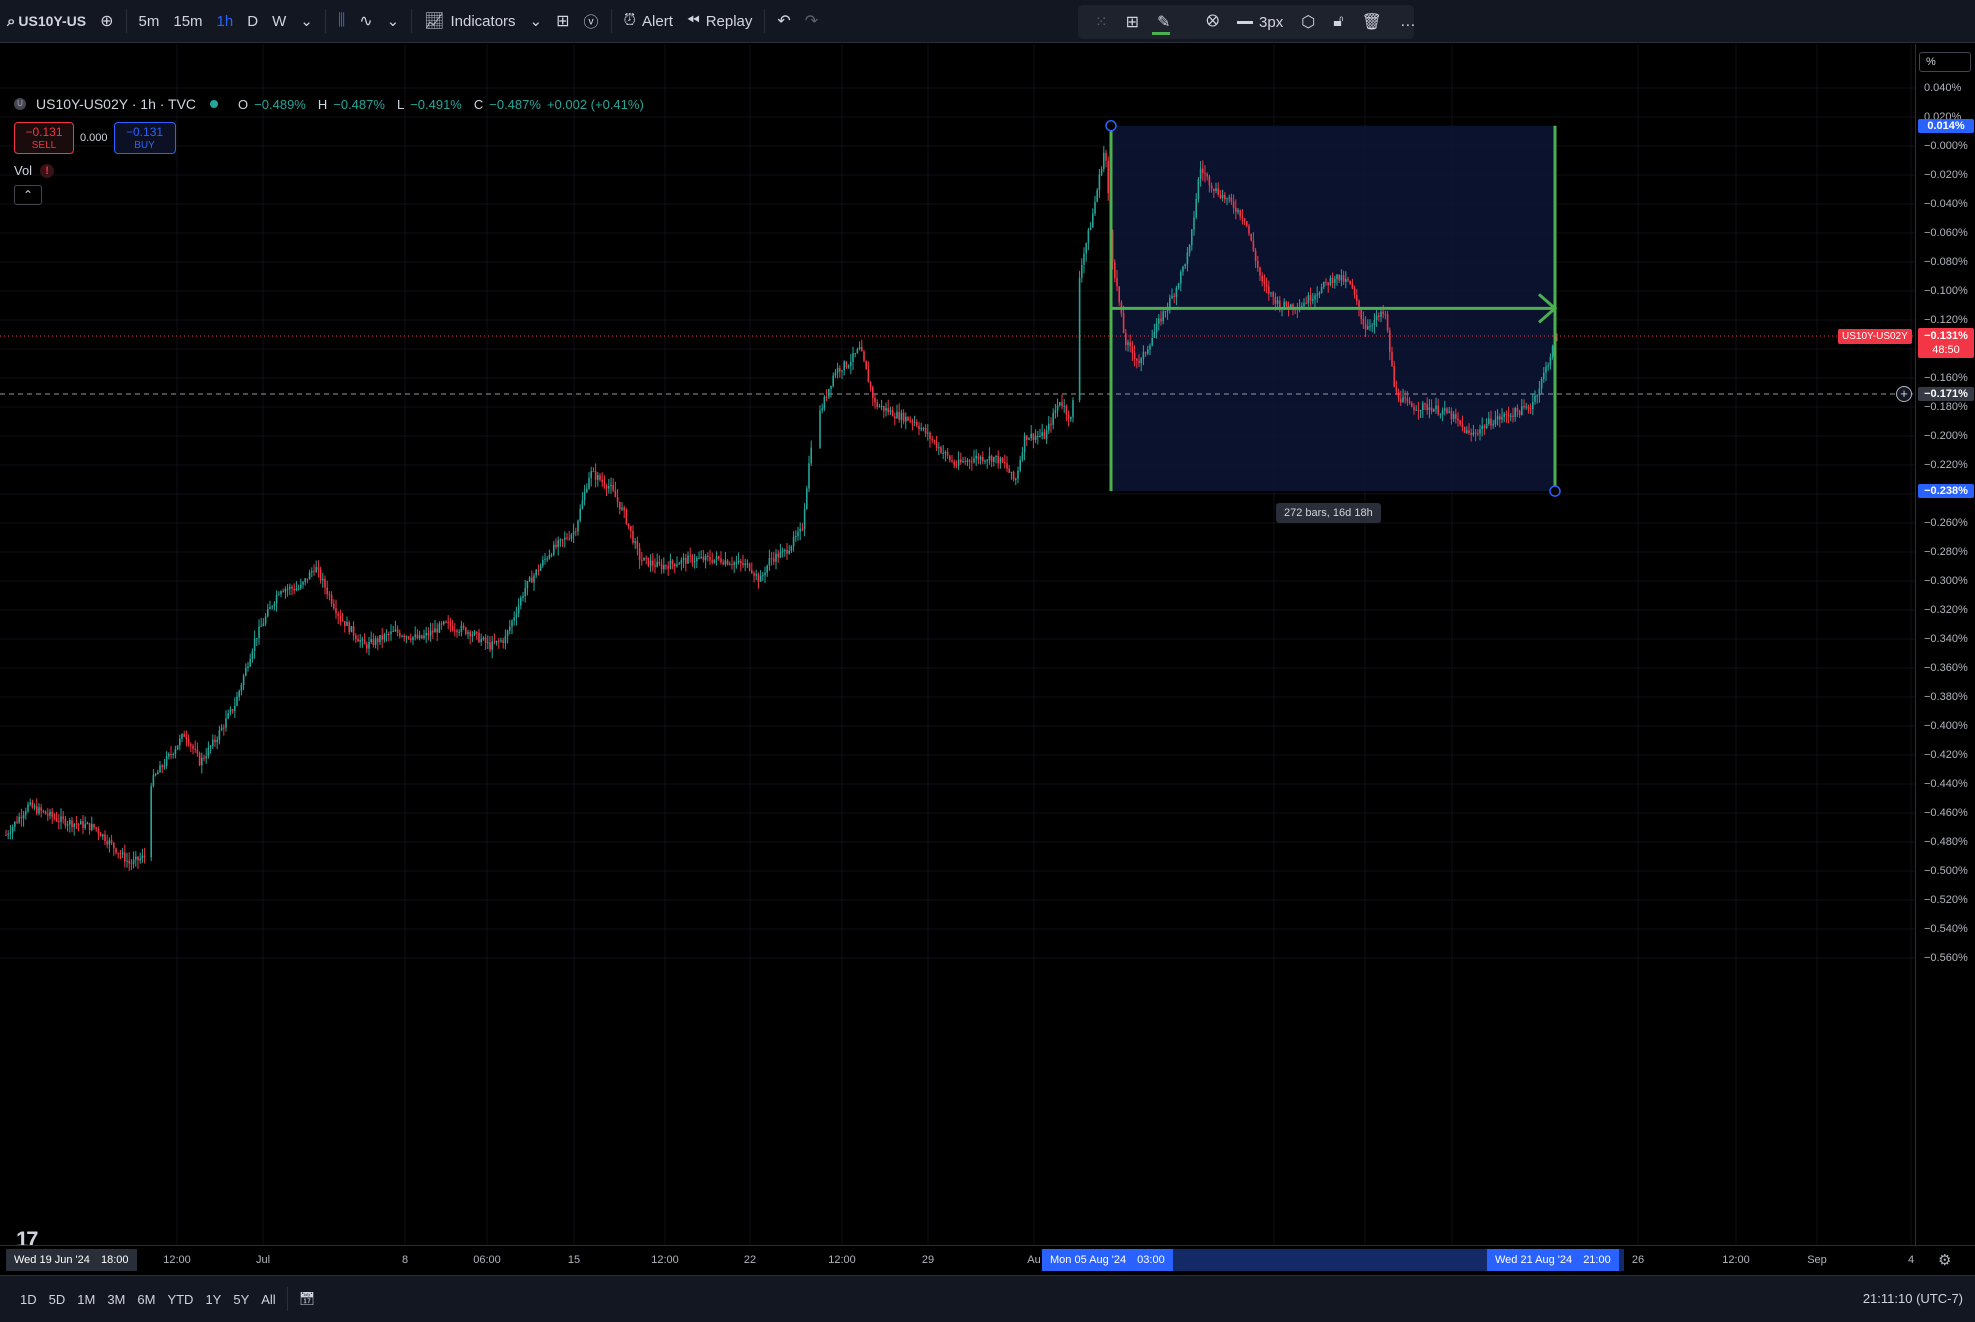 This screenshot has height=1322, width=1975. I want to click on volume-legend: Vol !, so click(34, 170).